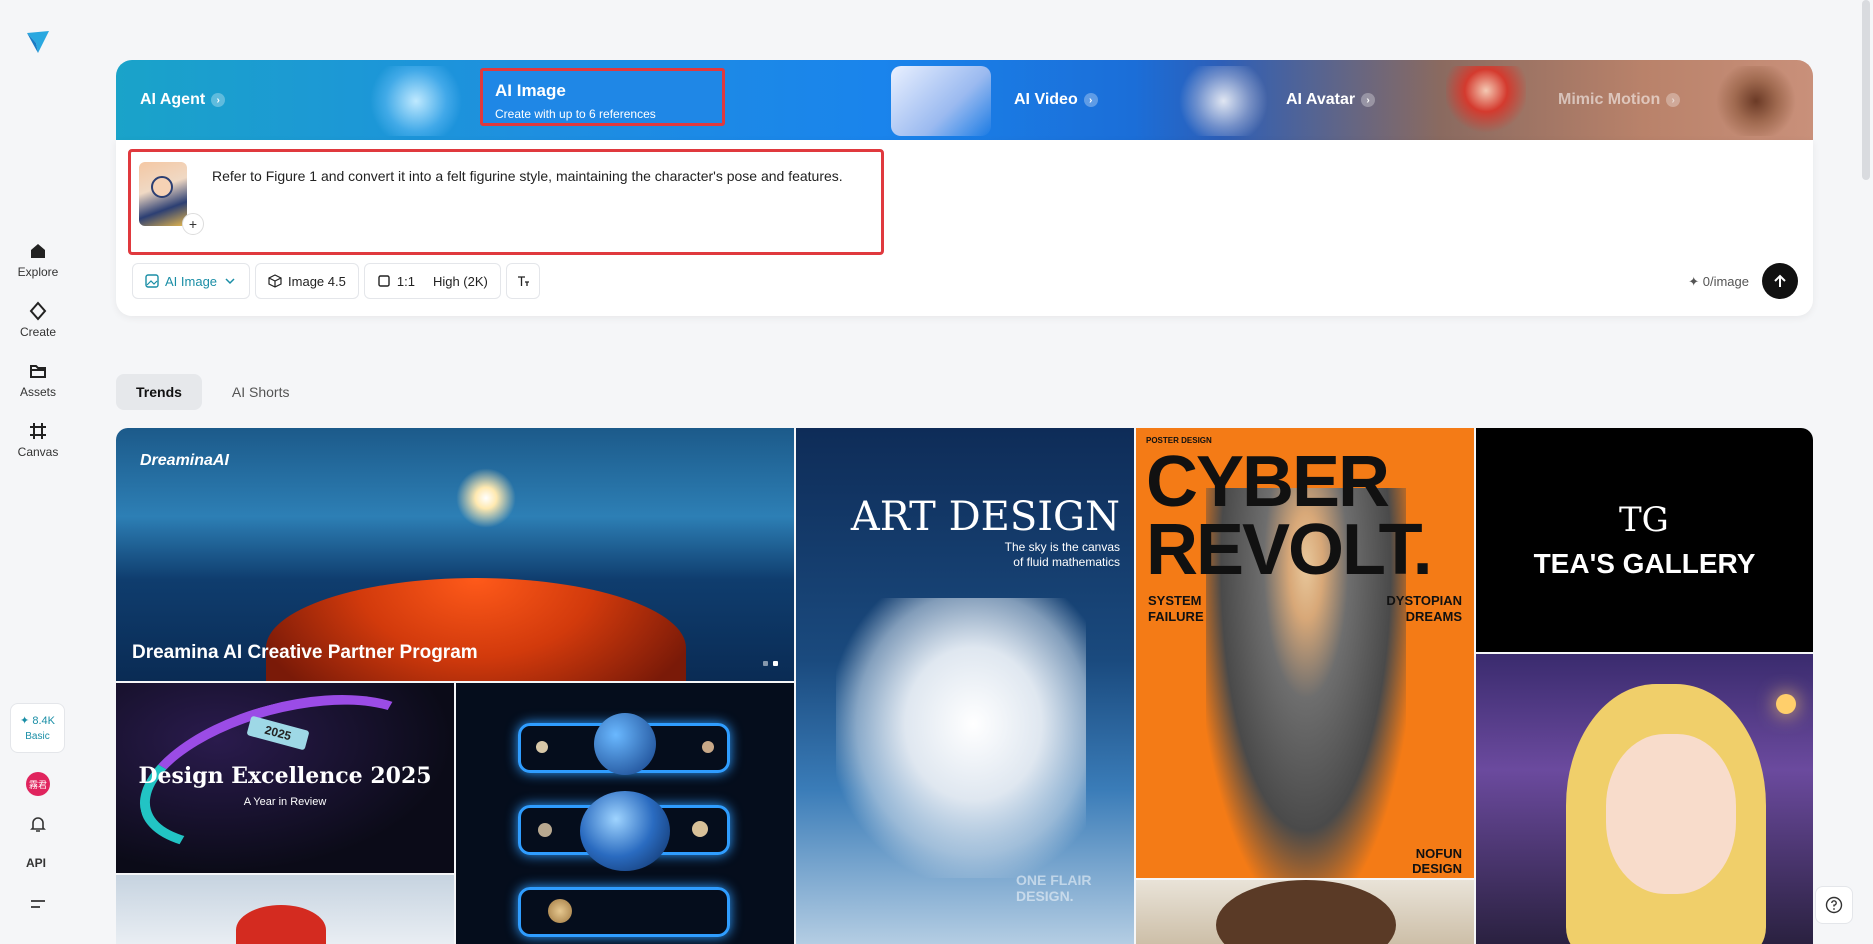 Image resolution: width=1873 pixels, height=944 pixels. Describe the element at coordinates (1176, 616) in the screenshot. I see `caption-line: FAILURE` at that location.